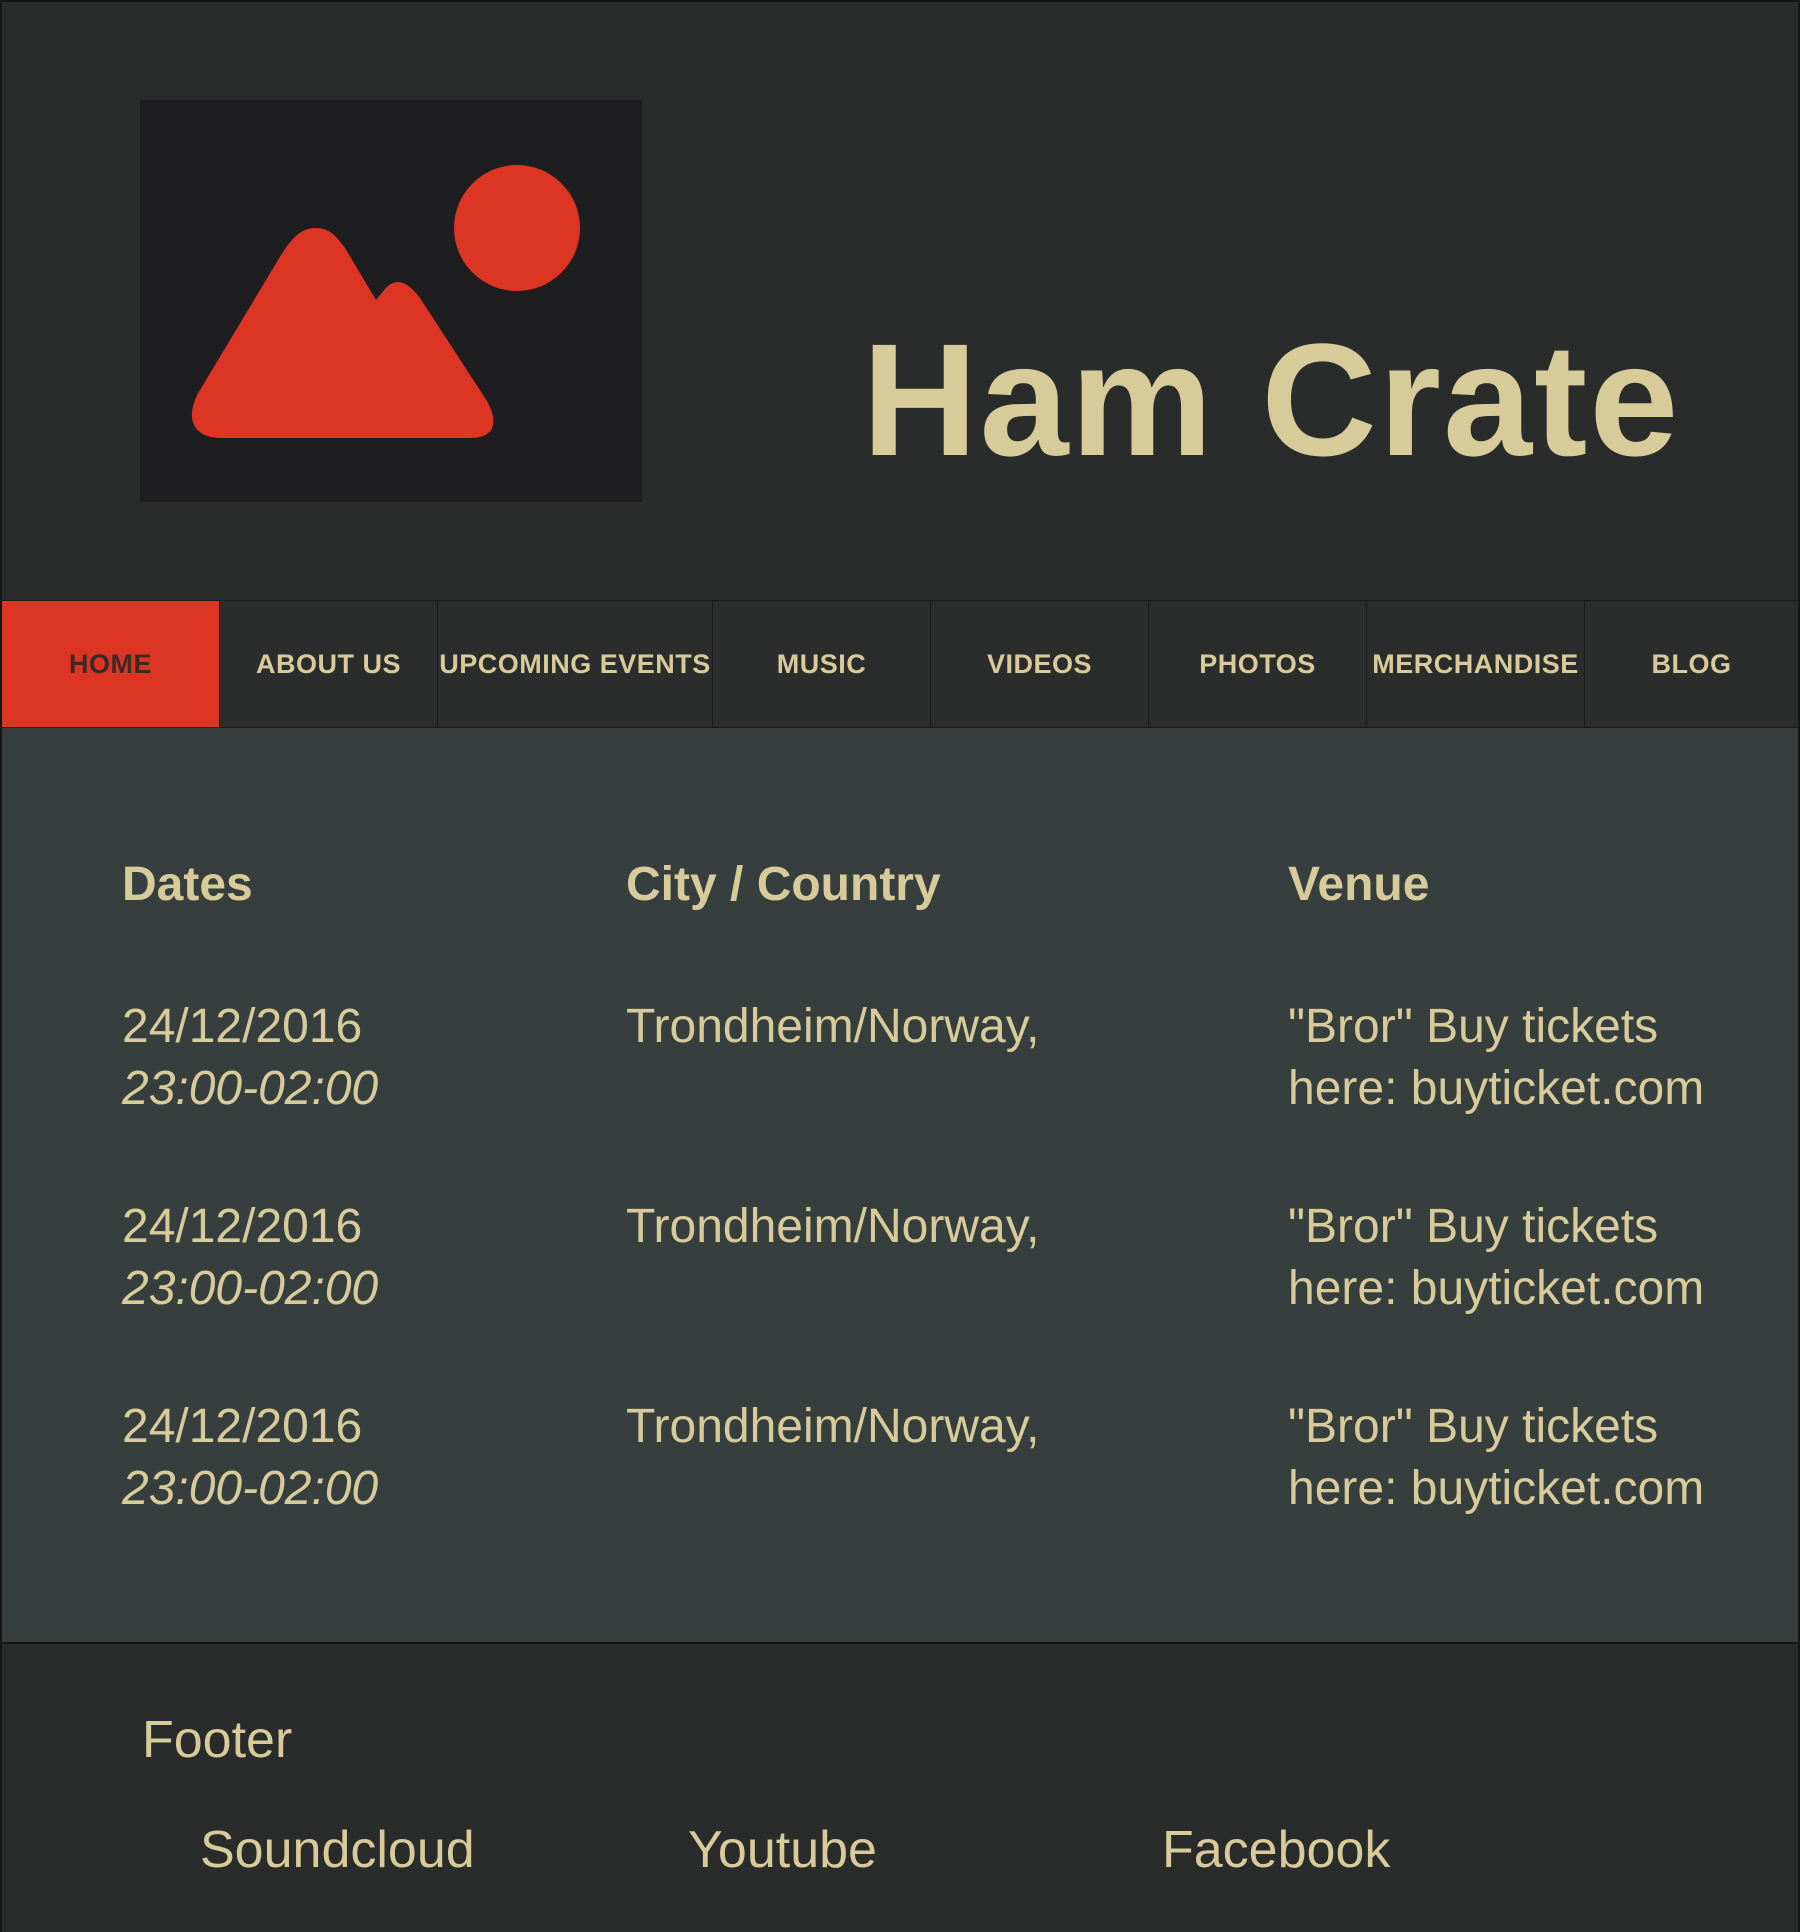  Describe the element at coordinates (337, 1850) in the screenshot. I see `footer-link-soundcloud: Soundcloud` at that location.